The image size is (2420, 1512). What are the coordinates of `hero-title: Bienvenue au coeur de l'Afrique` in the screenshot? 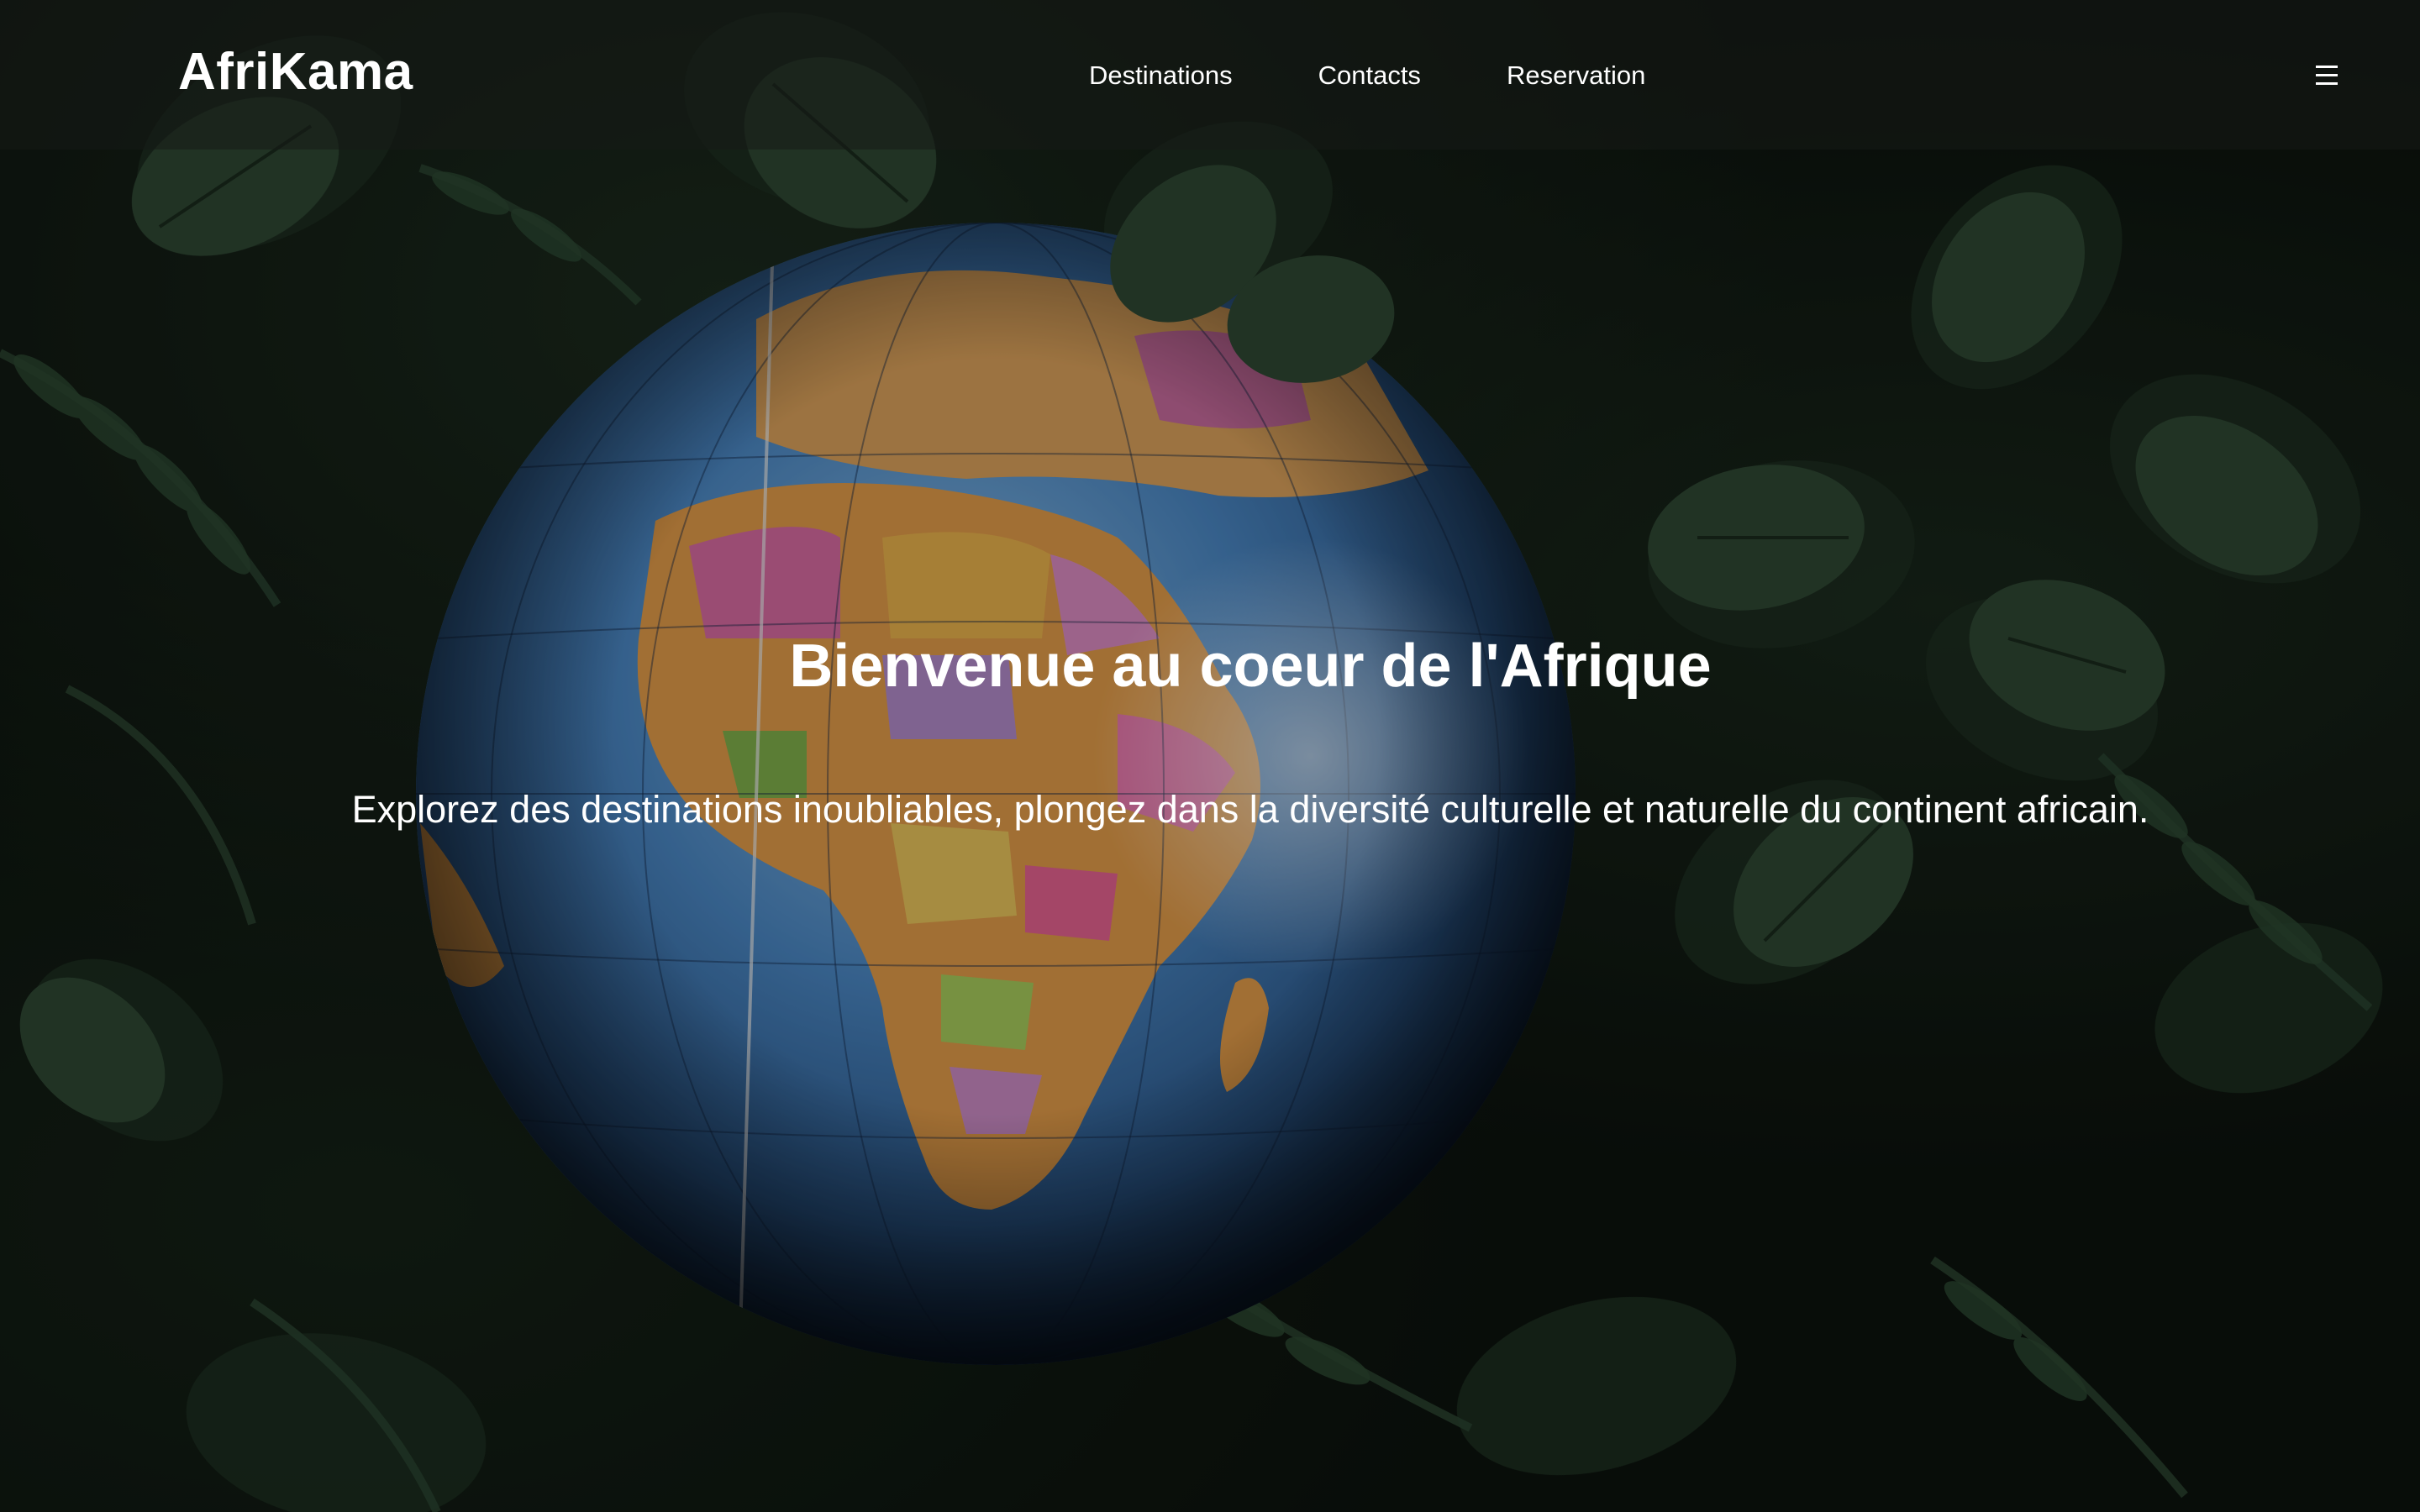 It's located at (1251, 666).